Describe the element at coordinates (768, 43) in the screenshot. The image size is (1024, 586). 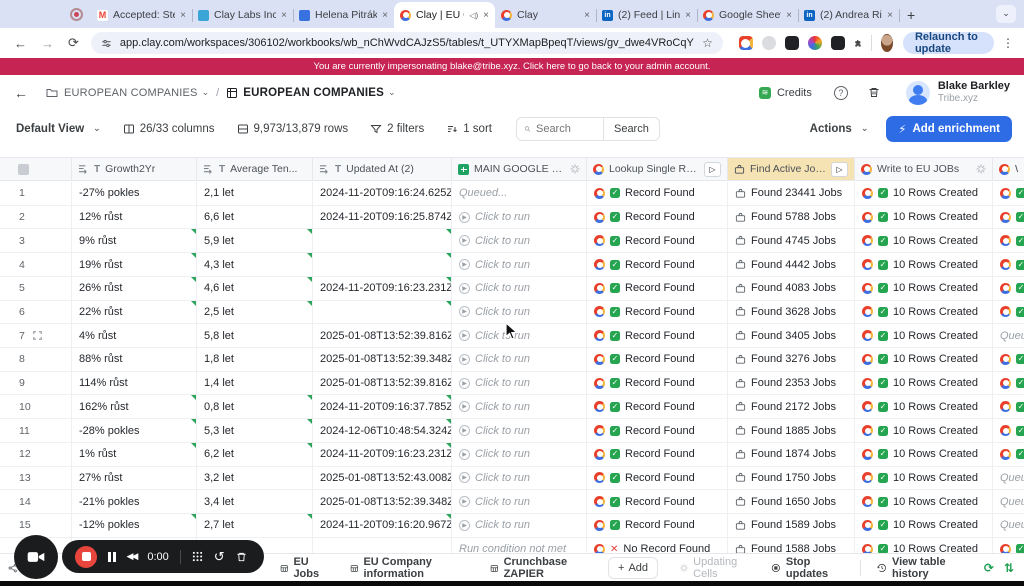
I see `lock-extension-icon` at that location.